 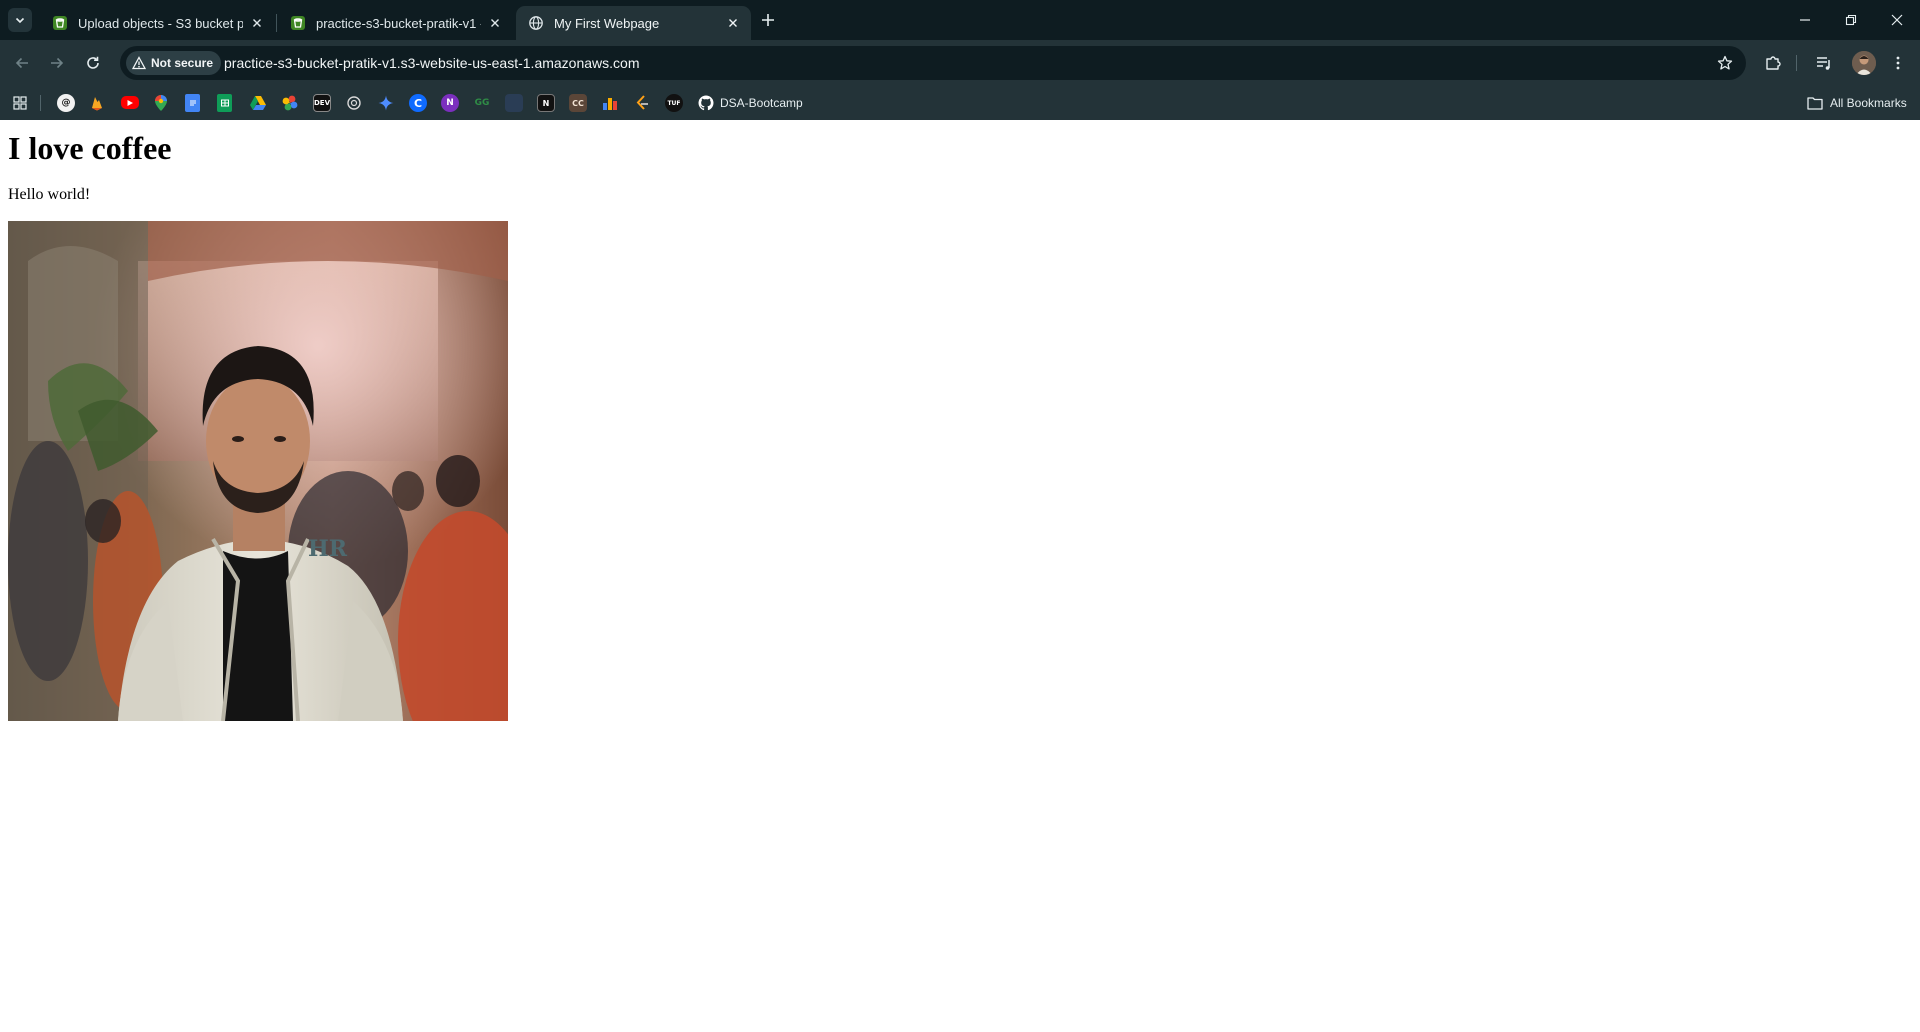 I want to click on tab-title: Upload objects - S3 bucket pra, so click(x=160, y=23).